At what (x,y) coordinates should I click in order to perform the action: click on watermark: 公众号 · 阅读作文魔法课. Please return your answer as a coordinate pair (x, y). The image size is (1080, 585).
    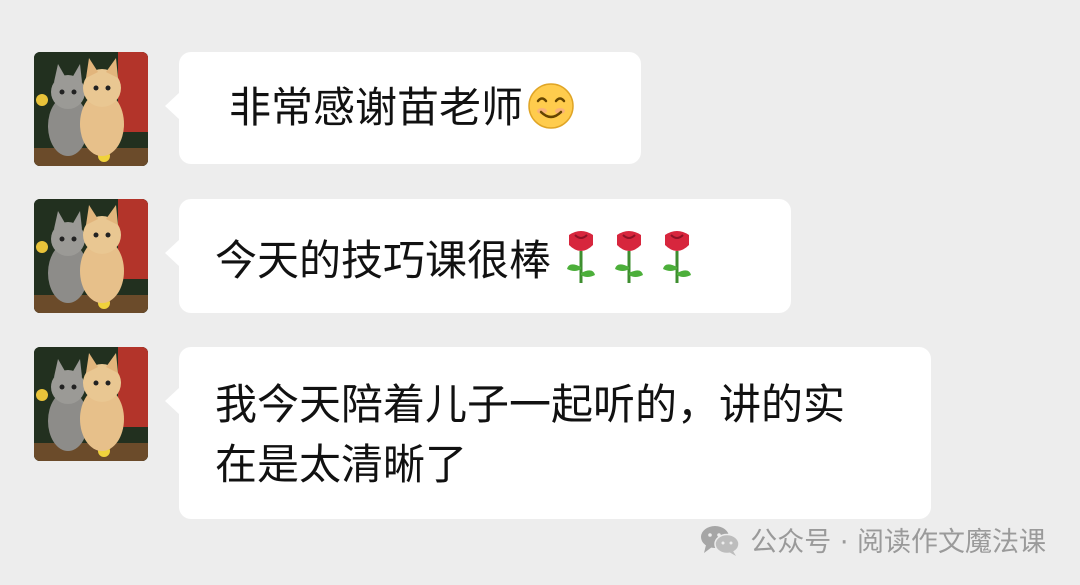
    Looking at the image, I should click on (873, 539).